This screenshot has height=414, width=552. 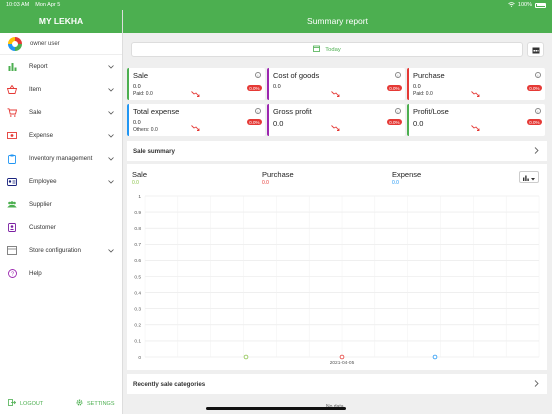 What do you see at coordinates (336, 84) in the screenshot?
I see `card-cost-of-goods: Cost of goods 0.0 i 0.0%` at bounding box center [336, 84].